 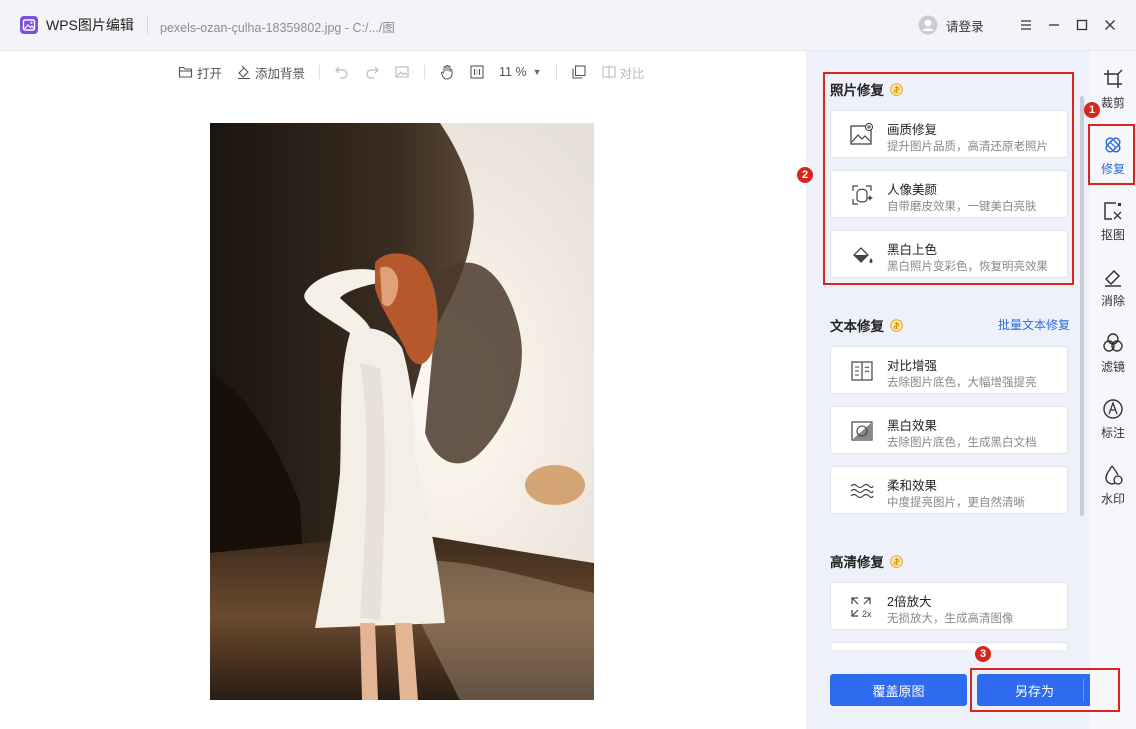 What do you see at coordinates (862, 195) in the screenshot?
I see `portrait-beauty-icon` at bounding box center [862, 195].